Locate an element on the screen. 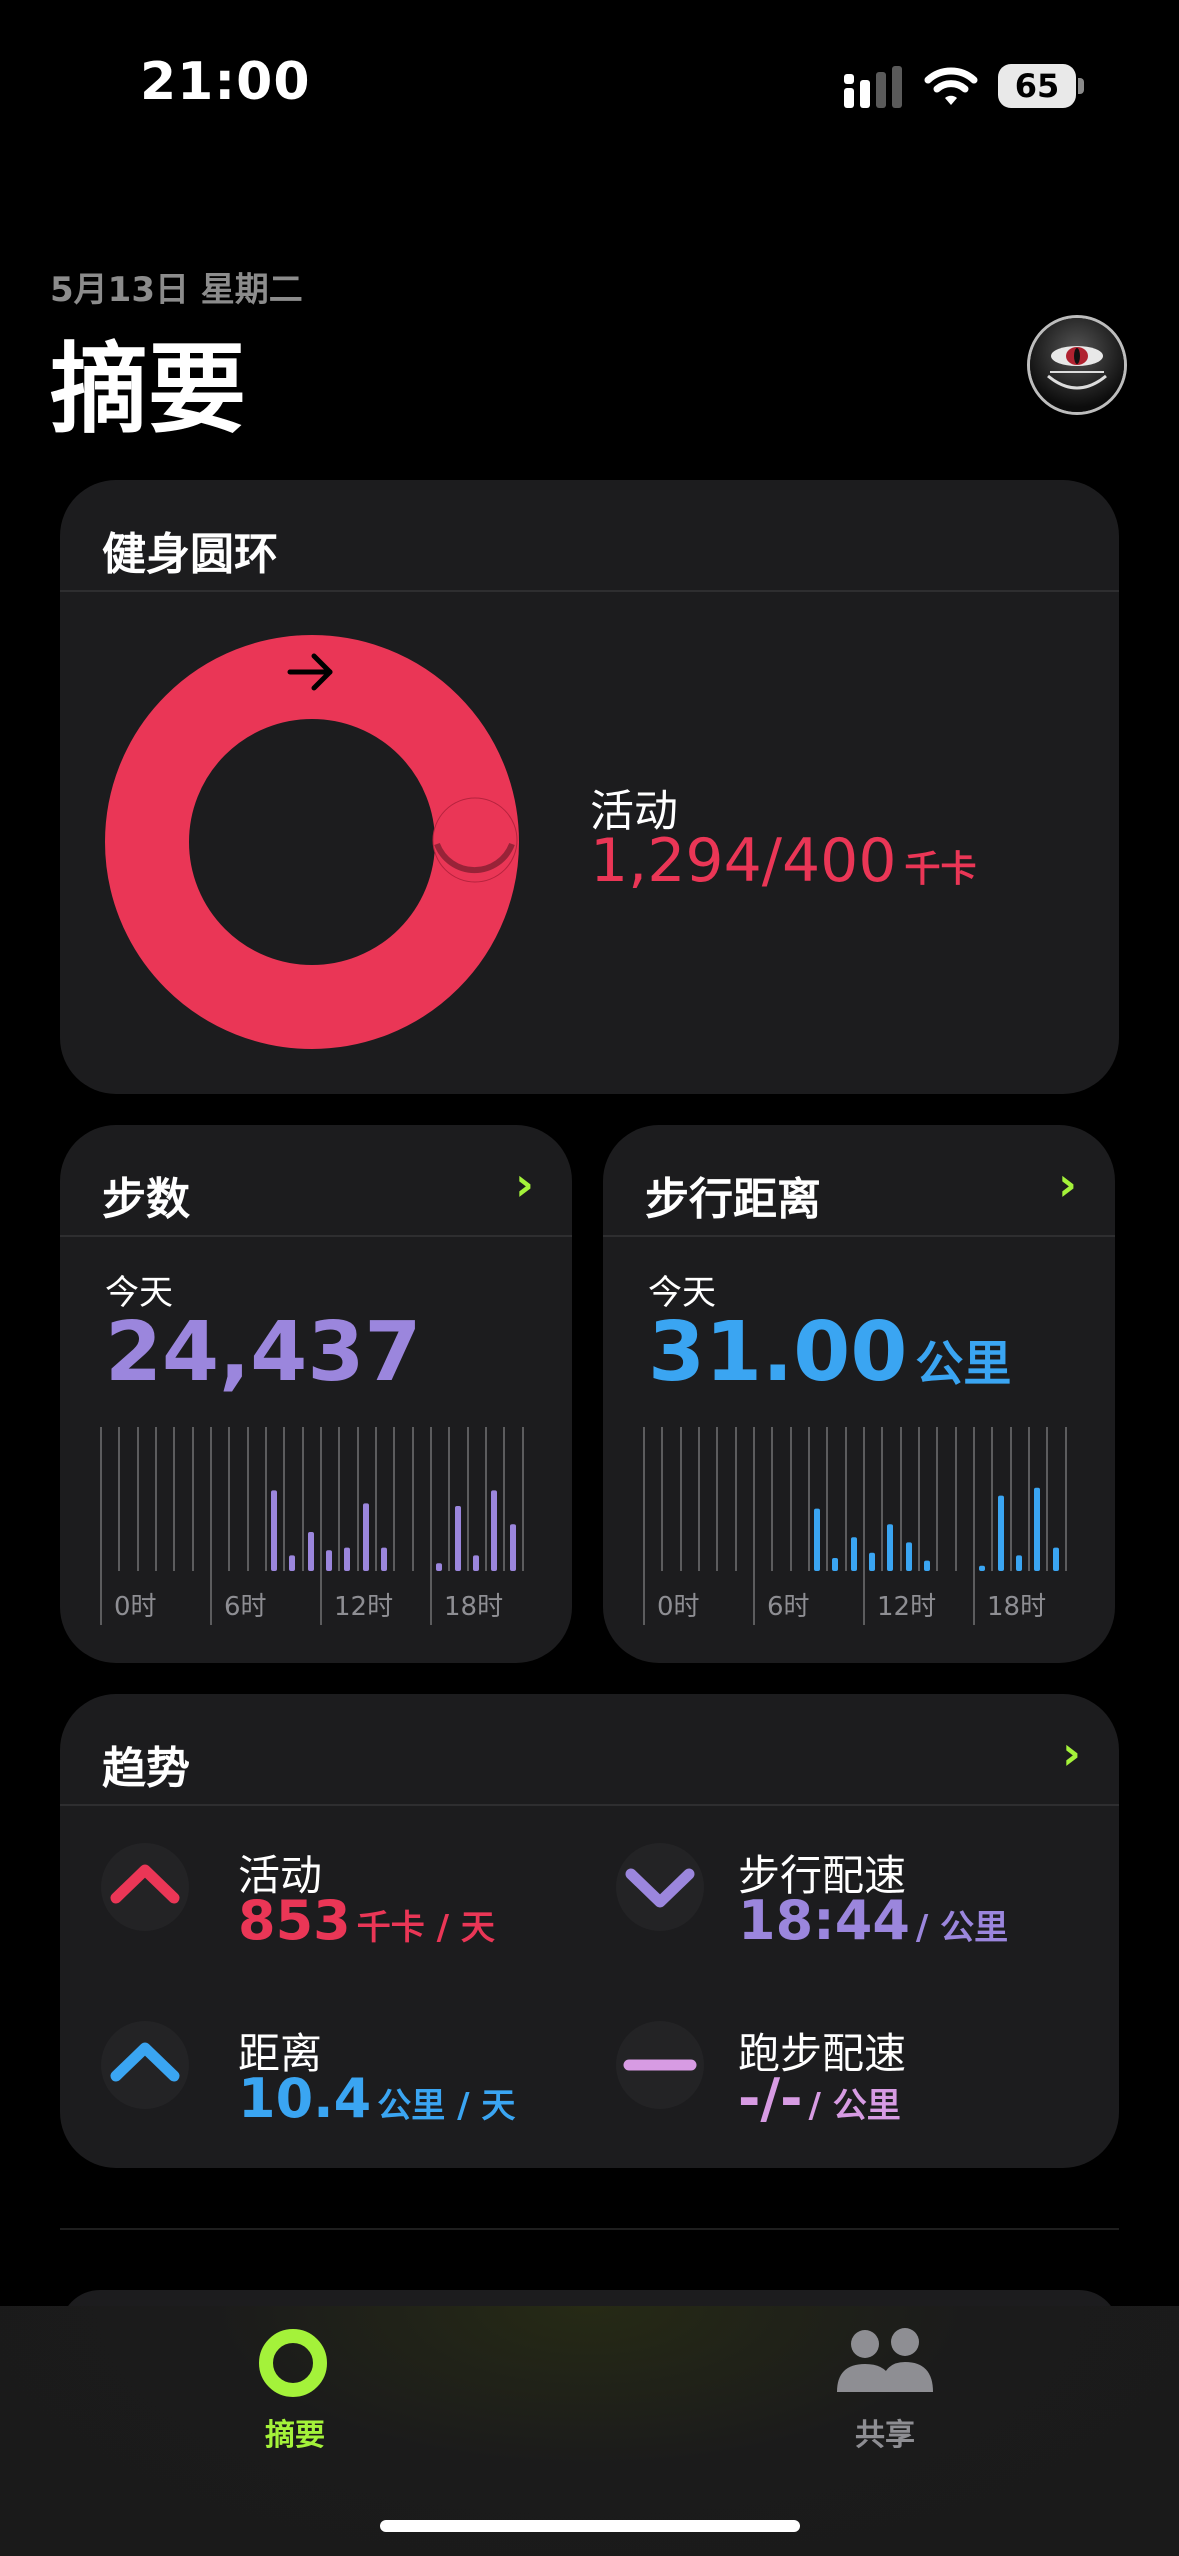 The height and width of the screenshot is (2556, 1179). trend-distance-unit: 公里 / 天 is located at coordinates (446, 2106).